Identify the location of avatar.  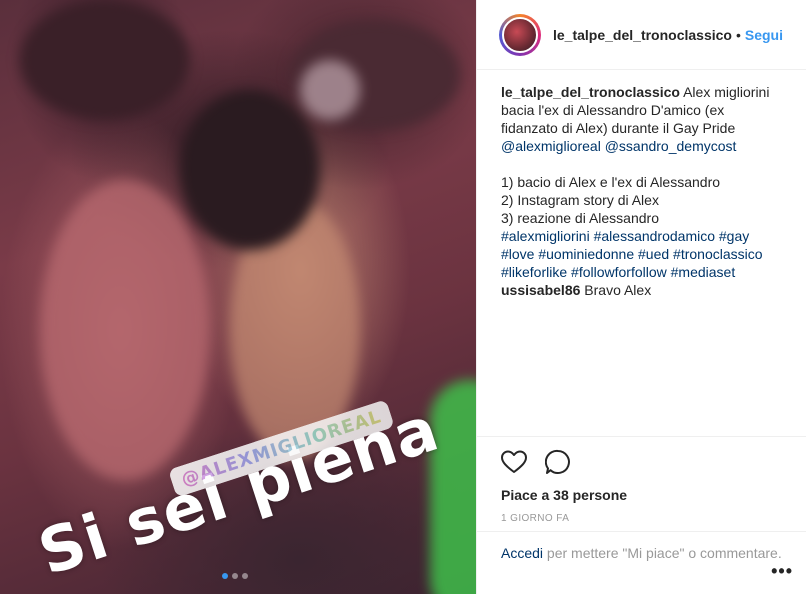
(520, 34).